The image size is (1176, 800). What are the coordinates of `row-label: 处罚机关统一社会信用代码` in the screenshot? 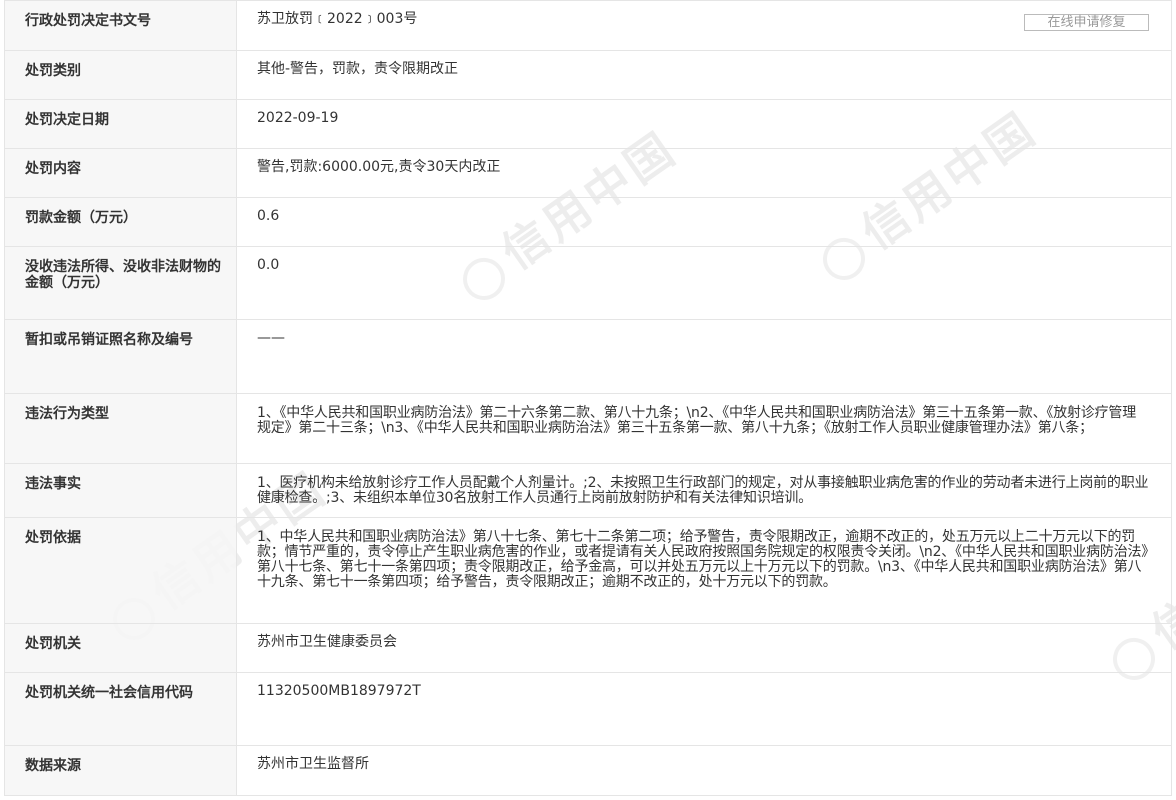 It's located at (120, 709).